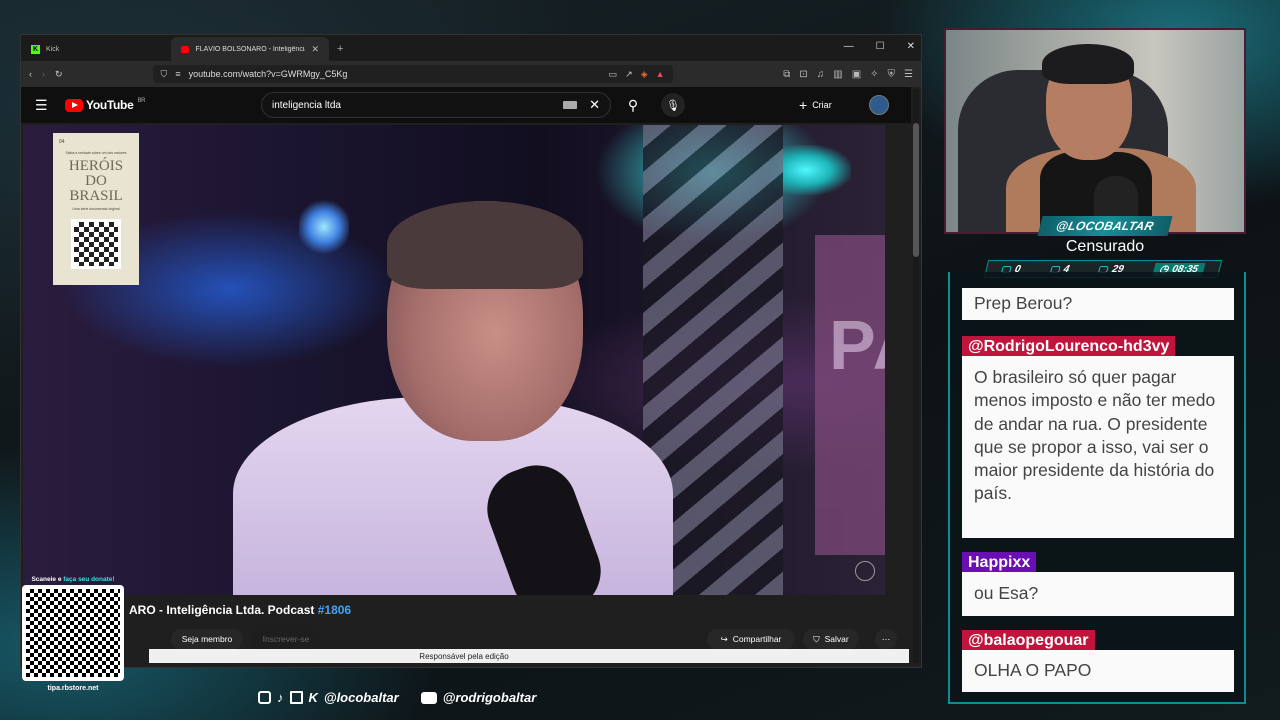  What do you see at coordinates (786, 74) in the screenshot?
I see `extensions-icon: ⧉` at bounding box center [786, 74].